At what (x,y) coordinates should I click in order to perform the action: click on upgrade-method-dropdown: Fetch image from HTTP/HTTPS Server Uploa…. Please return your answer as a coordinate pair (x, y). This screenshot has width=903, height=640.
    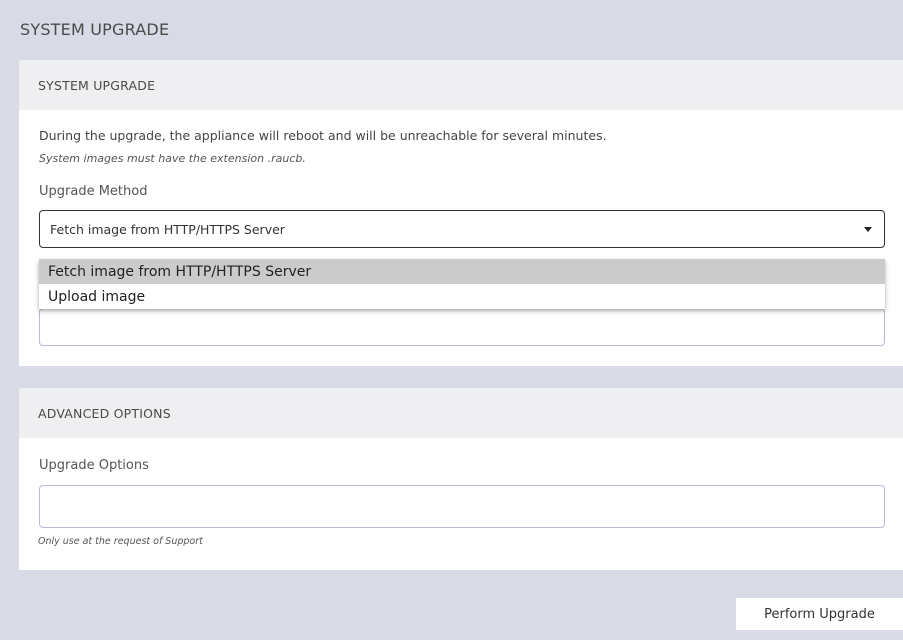
    Looking at the image, I should click on (462, 284).